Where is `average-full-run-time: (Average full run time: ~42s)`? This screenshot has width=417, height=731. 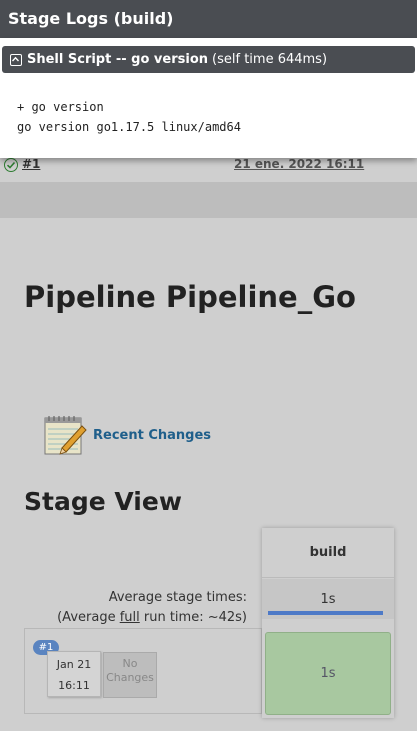
average-full-run-time: (Average full run time: ~42s) is located at coordinates (152, 617).